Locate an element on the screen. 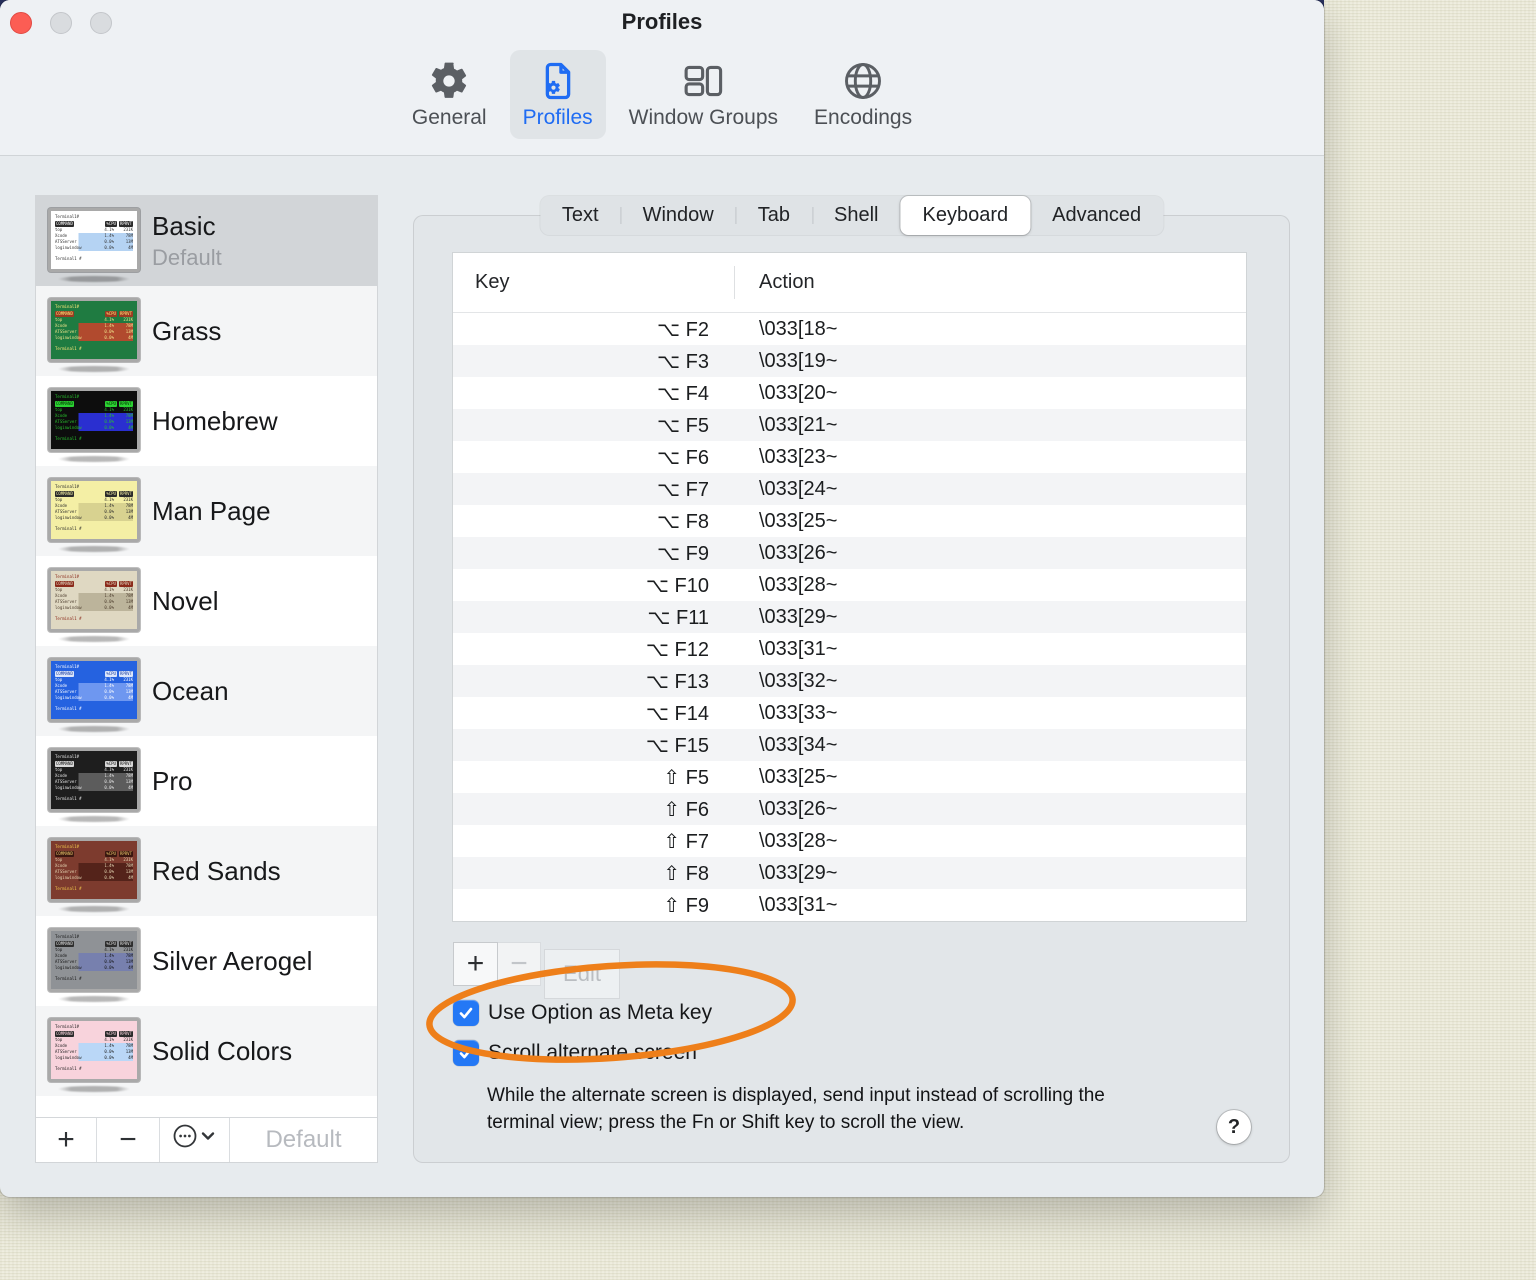 This screenshot has height=1280, width=1536. profile-name: Man Page is located at coordinates (211, 510).